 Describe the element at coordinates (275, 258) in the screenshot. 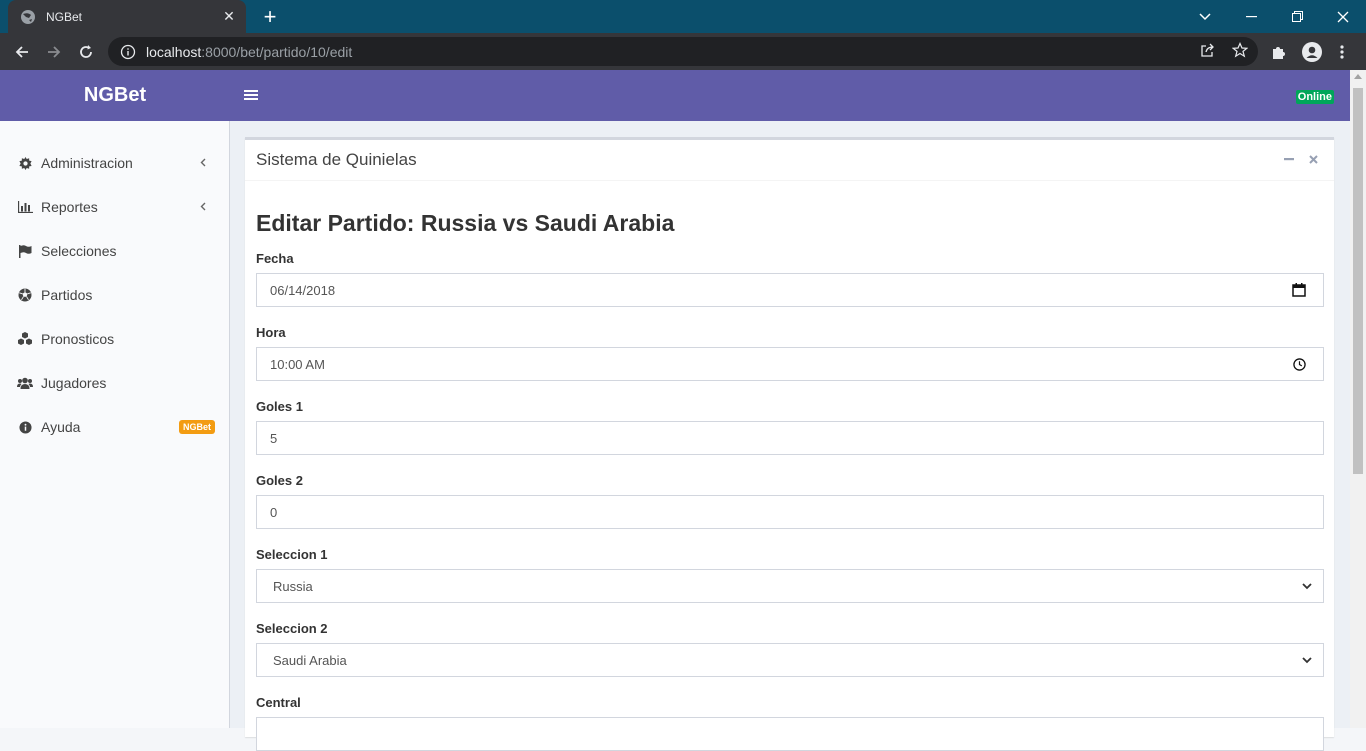

I see `fecha-label: Fecha` at that location.